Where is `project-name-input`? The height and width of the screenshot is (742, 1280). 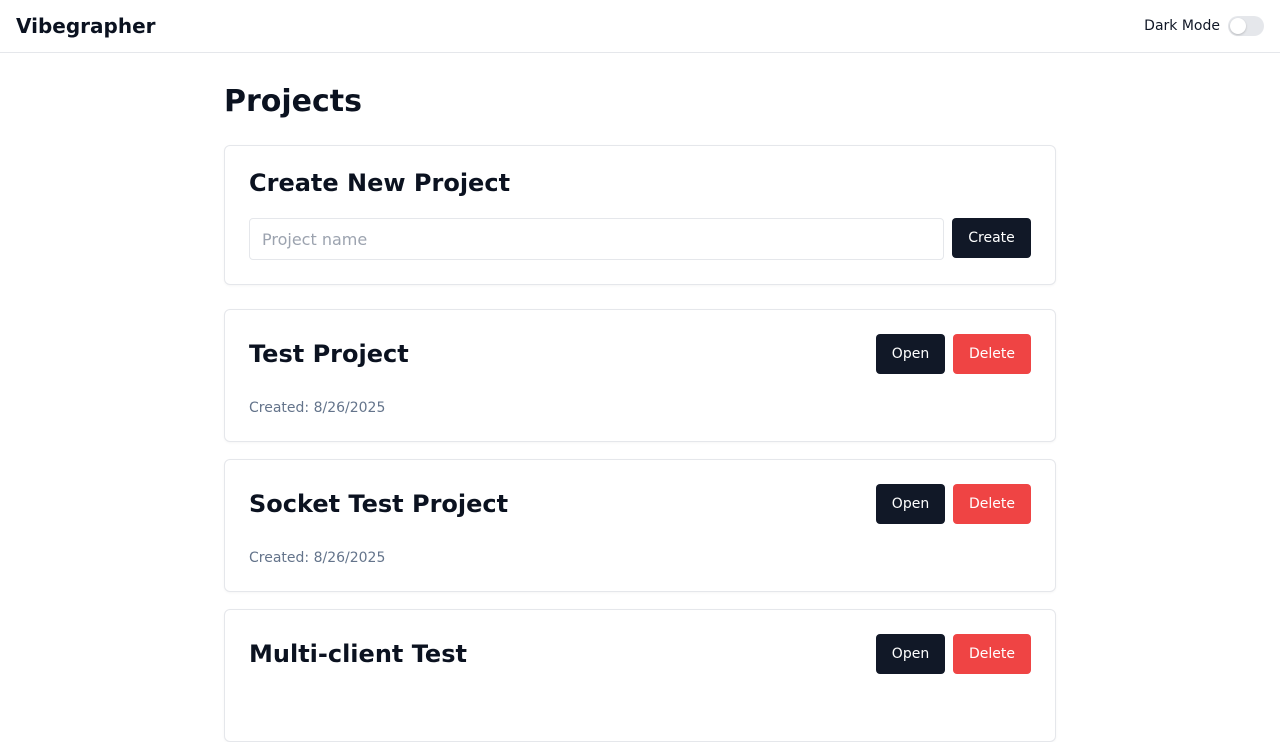 project-name-input is located at coordinates (596, 239).